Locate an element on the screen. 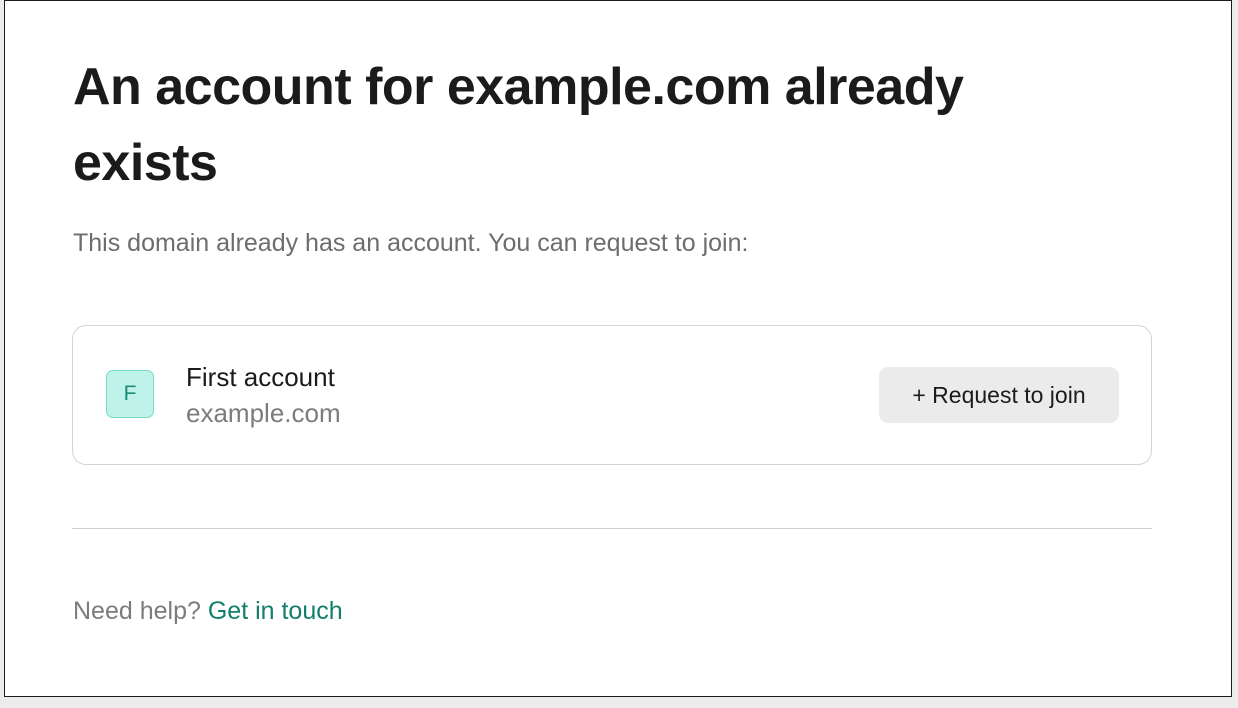 This screenshot has width=1238, height=708. help-line: Need help? Get in touch is located at coordinates (208, 611).